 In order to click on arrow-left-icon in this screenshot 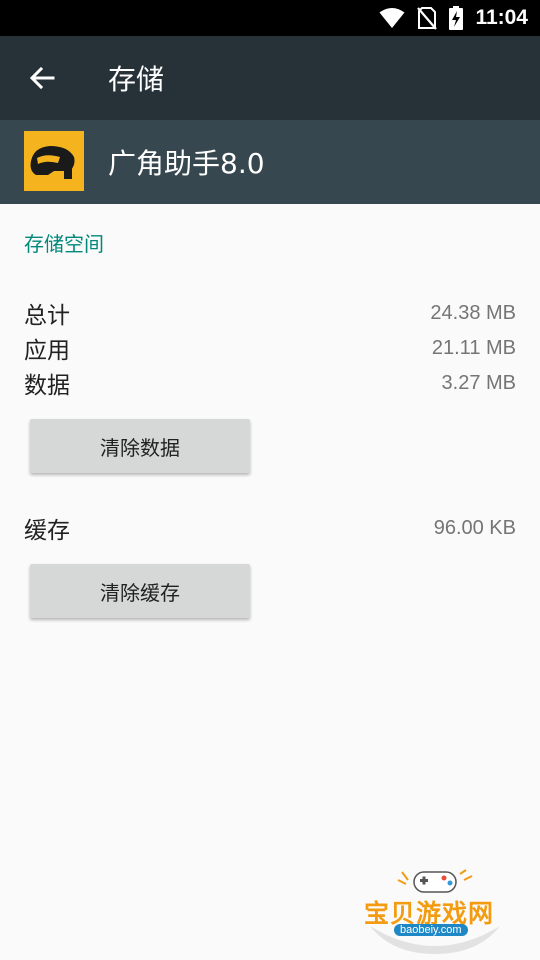, I will do `click(42, 78)`.